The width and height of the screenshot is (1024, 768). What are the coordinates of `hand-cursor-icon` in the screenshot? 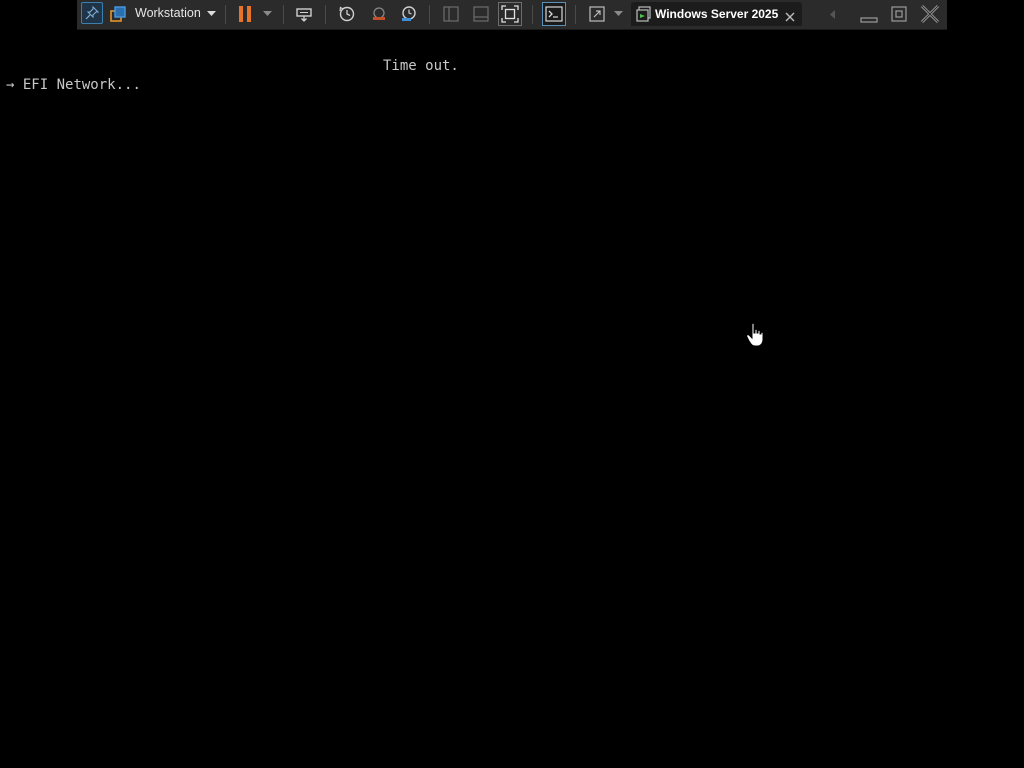 It's located at (755, 337).